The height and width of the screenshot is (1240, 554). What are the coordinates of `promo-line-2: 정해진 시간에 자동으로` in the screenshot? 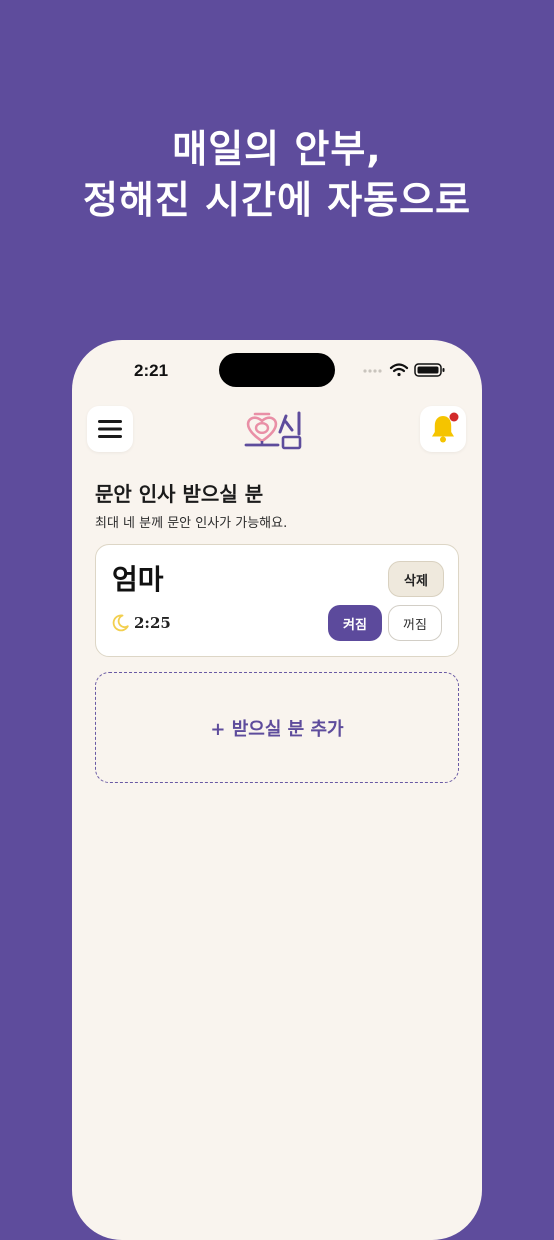 It's located at (277, 200).